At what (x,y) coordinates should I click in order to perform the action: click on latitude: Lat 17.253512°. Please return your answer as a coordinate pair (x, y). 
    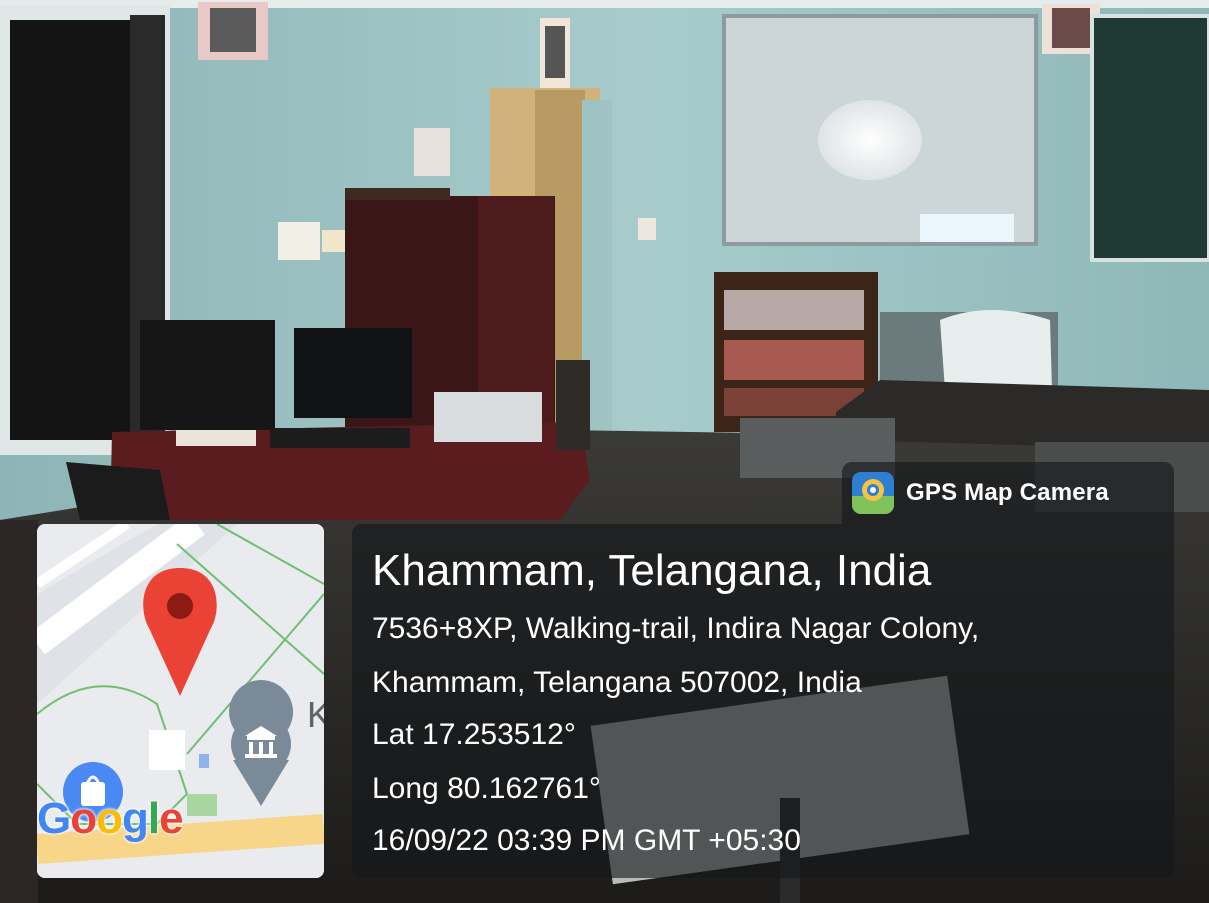
    Looking at the image, I should click on (474, 734).